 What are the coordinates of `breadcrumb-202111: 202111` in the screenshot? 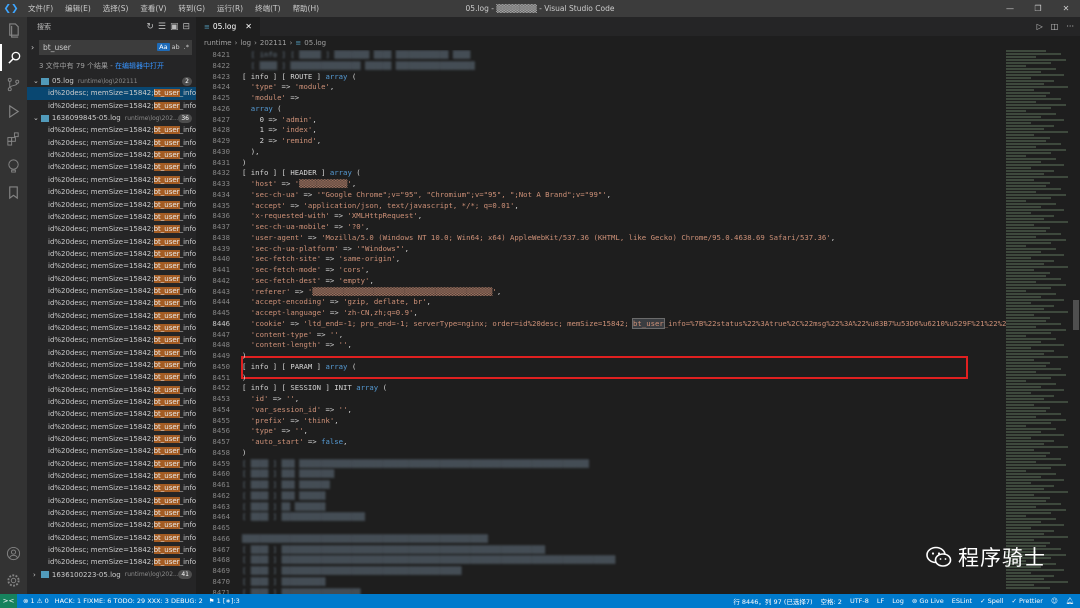 It's located at (273, 43).